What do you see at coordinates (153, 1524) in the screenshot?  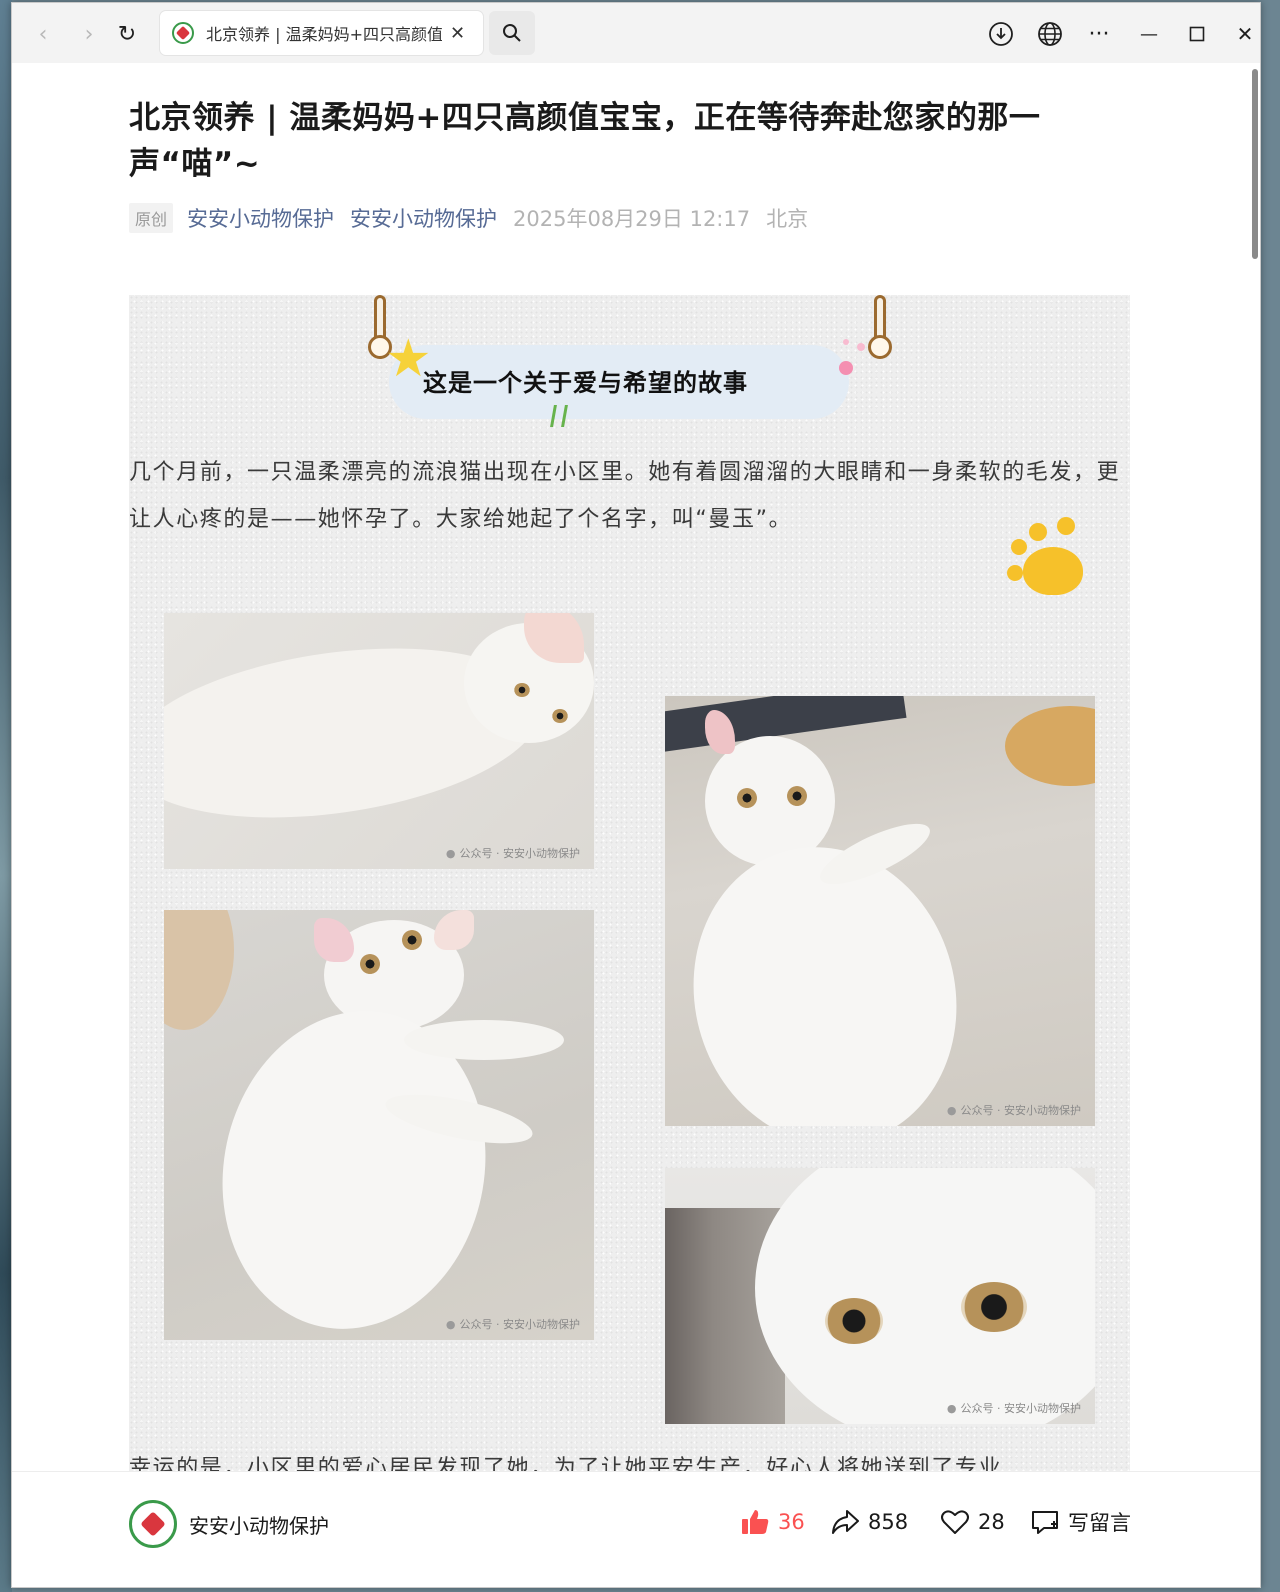 I see `account-avatar` at bounding box center [153, 1524].